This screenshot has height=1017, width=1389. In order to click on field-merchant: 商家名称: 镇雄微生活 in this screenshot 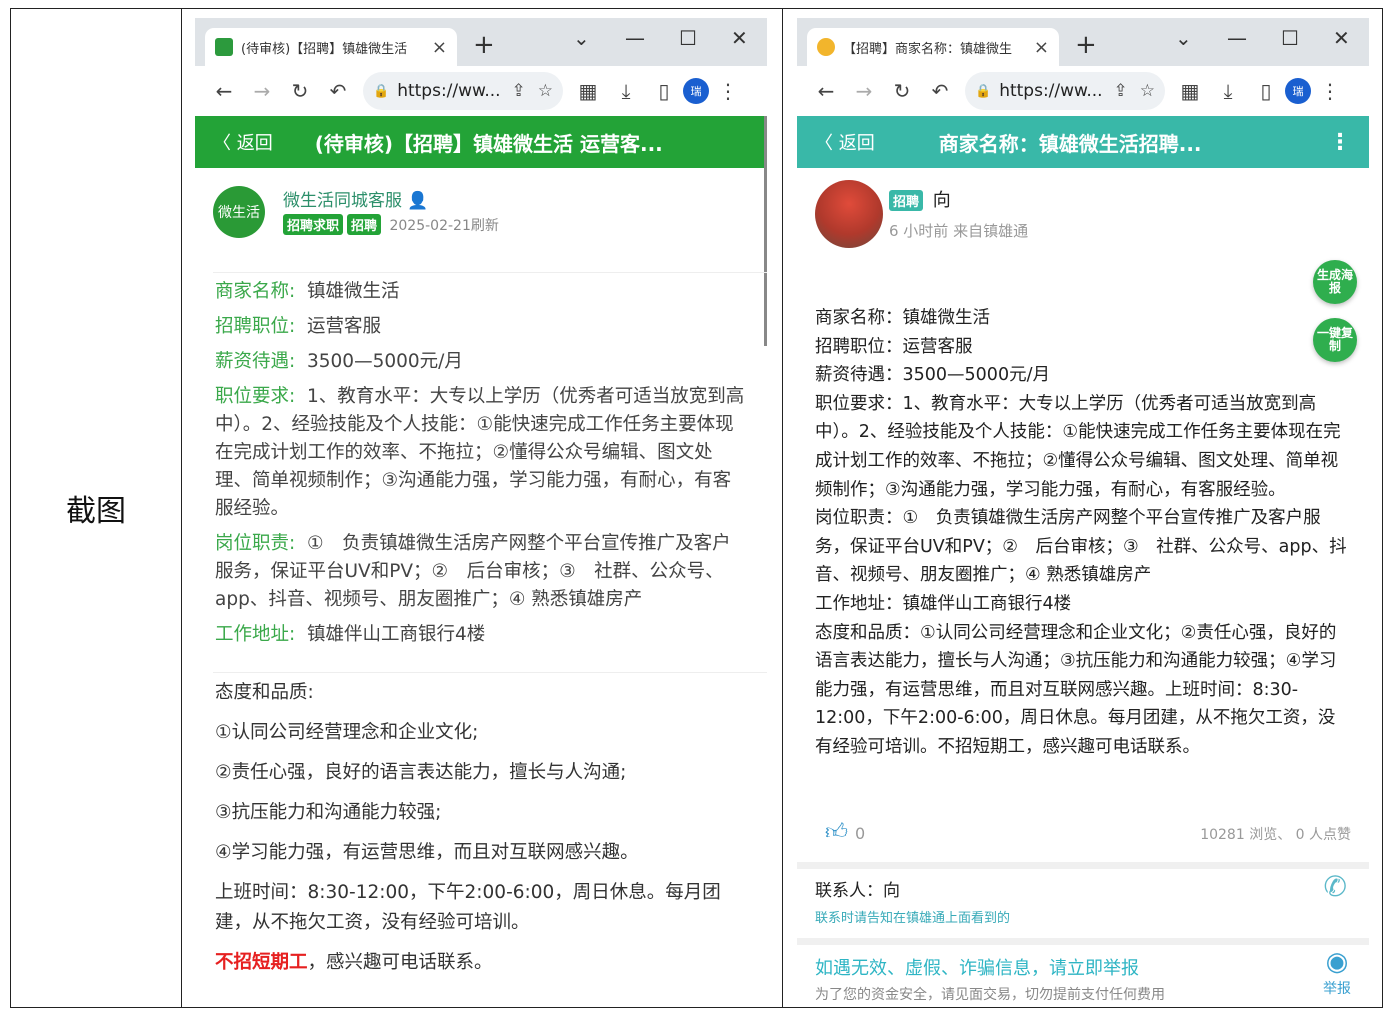, I will do `click(307, 291)`.